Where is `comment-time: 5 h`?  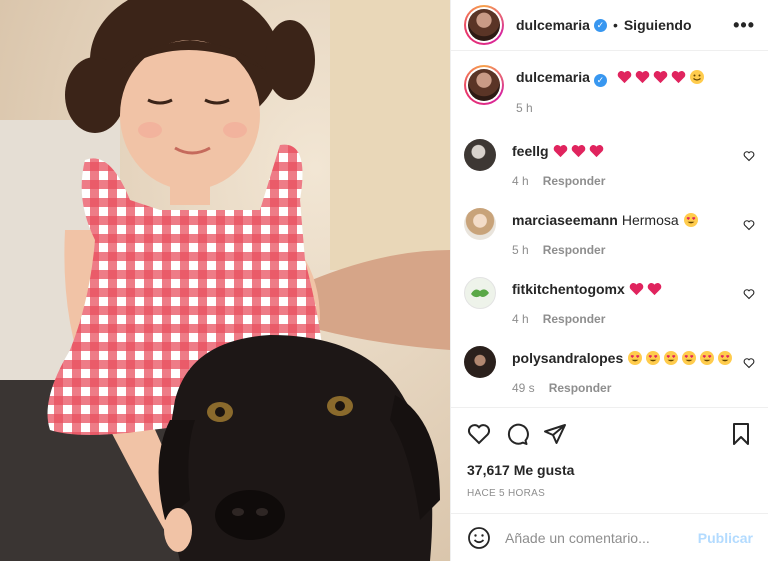
comment-time: 5 h is located at coordinates (520, 249).